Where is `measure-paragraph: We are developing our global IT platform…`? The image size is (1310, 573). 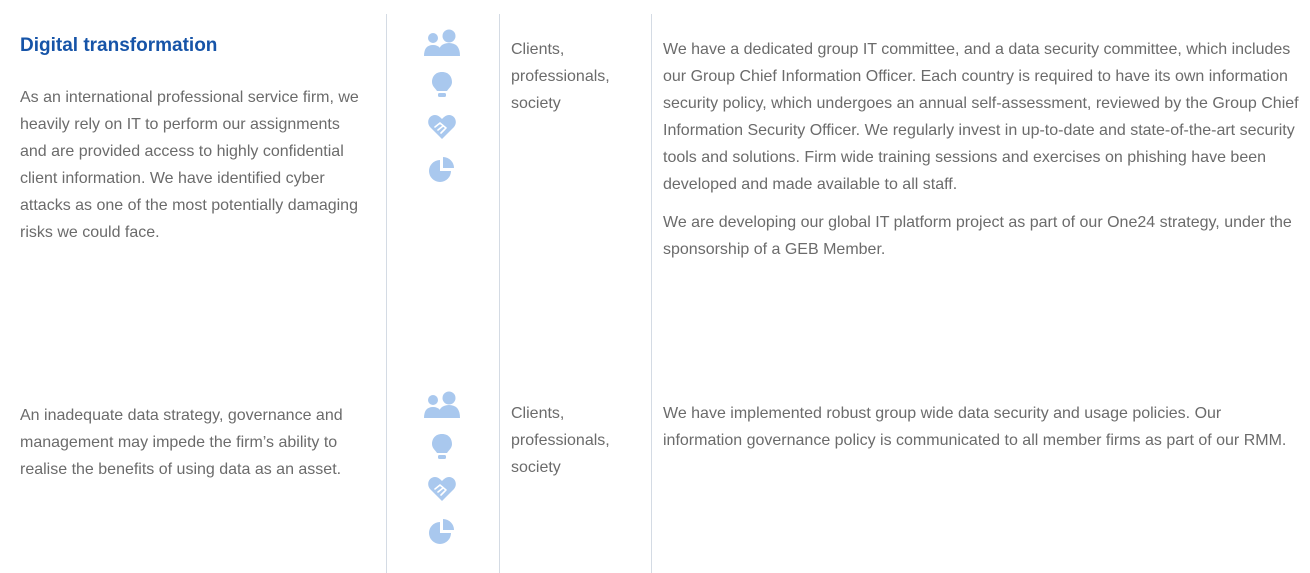 measure-paragraph: We are developing our global IT platform… is located at coordinates (977, 236).